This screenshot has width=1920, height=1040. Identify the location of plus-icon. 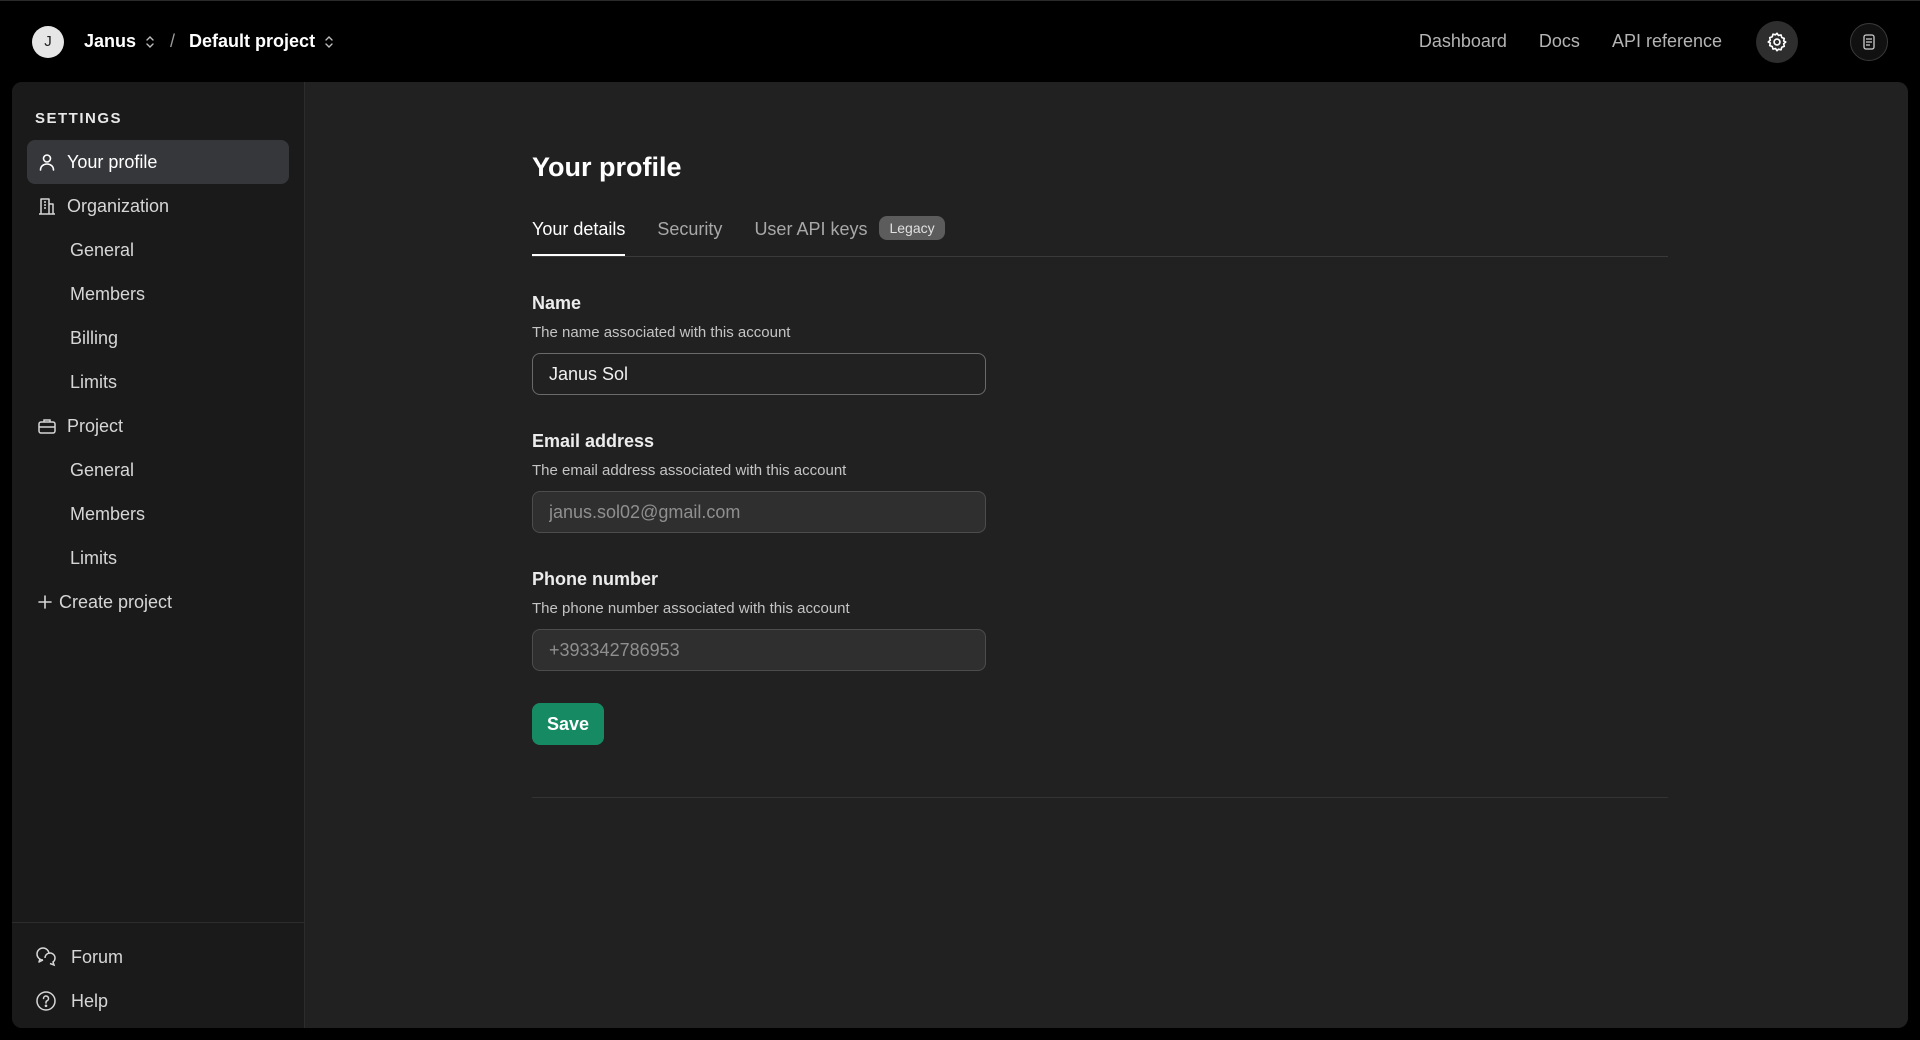
(45, 602).